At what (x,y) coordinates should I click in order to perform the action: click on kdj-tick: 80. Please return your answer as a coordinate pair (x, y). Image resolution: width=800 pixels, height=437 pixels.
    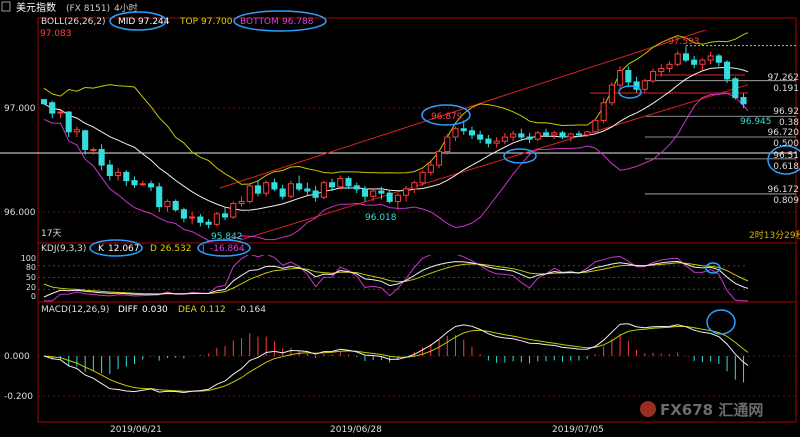
    Looking at the image, I should click on (31, 267).